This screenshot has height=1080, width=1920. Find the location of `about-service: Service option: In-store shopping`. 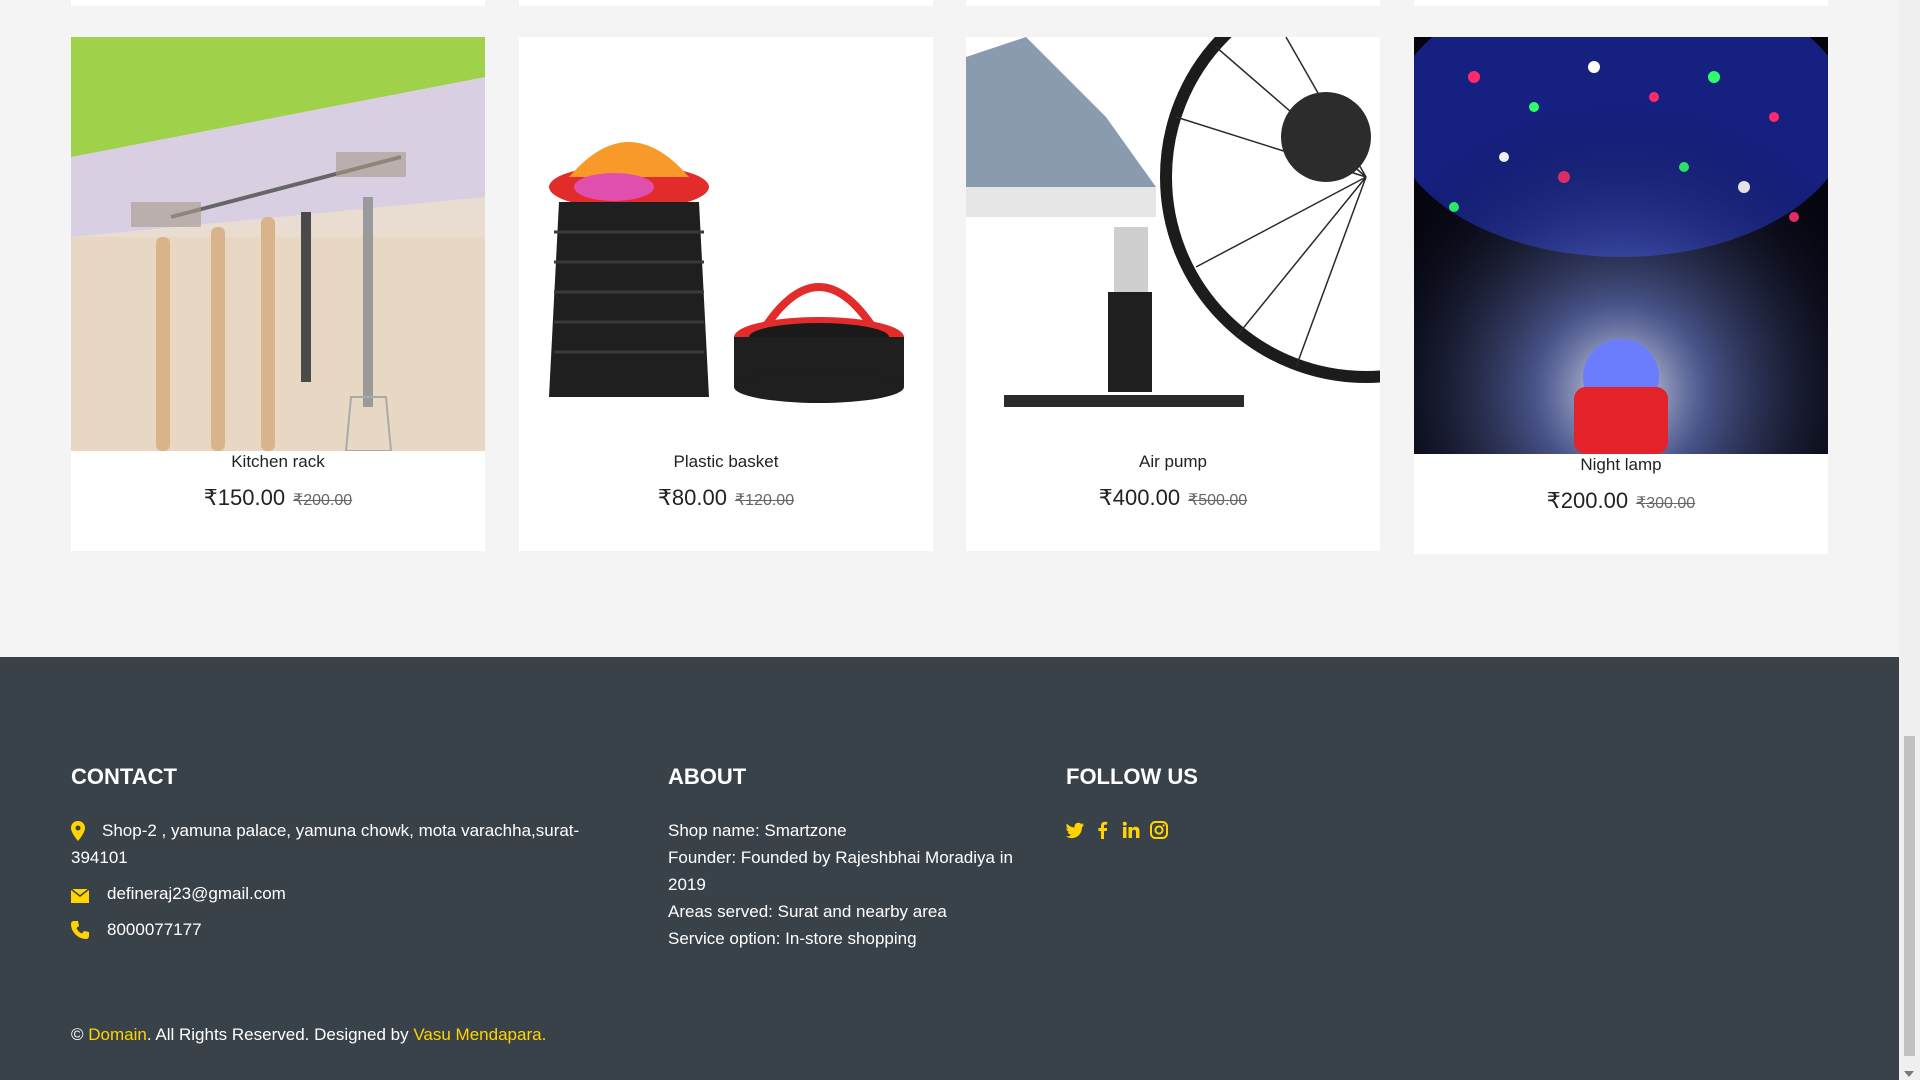

about-service: Service option: In-store shopping is located at coordinates (792, 938).